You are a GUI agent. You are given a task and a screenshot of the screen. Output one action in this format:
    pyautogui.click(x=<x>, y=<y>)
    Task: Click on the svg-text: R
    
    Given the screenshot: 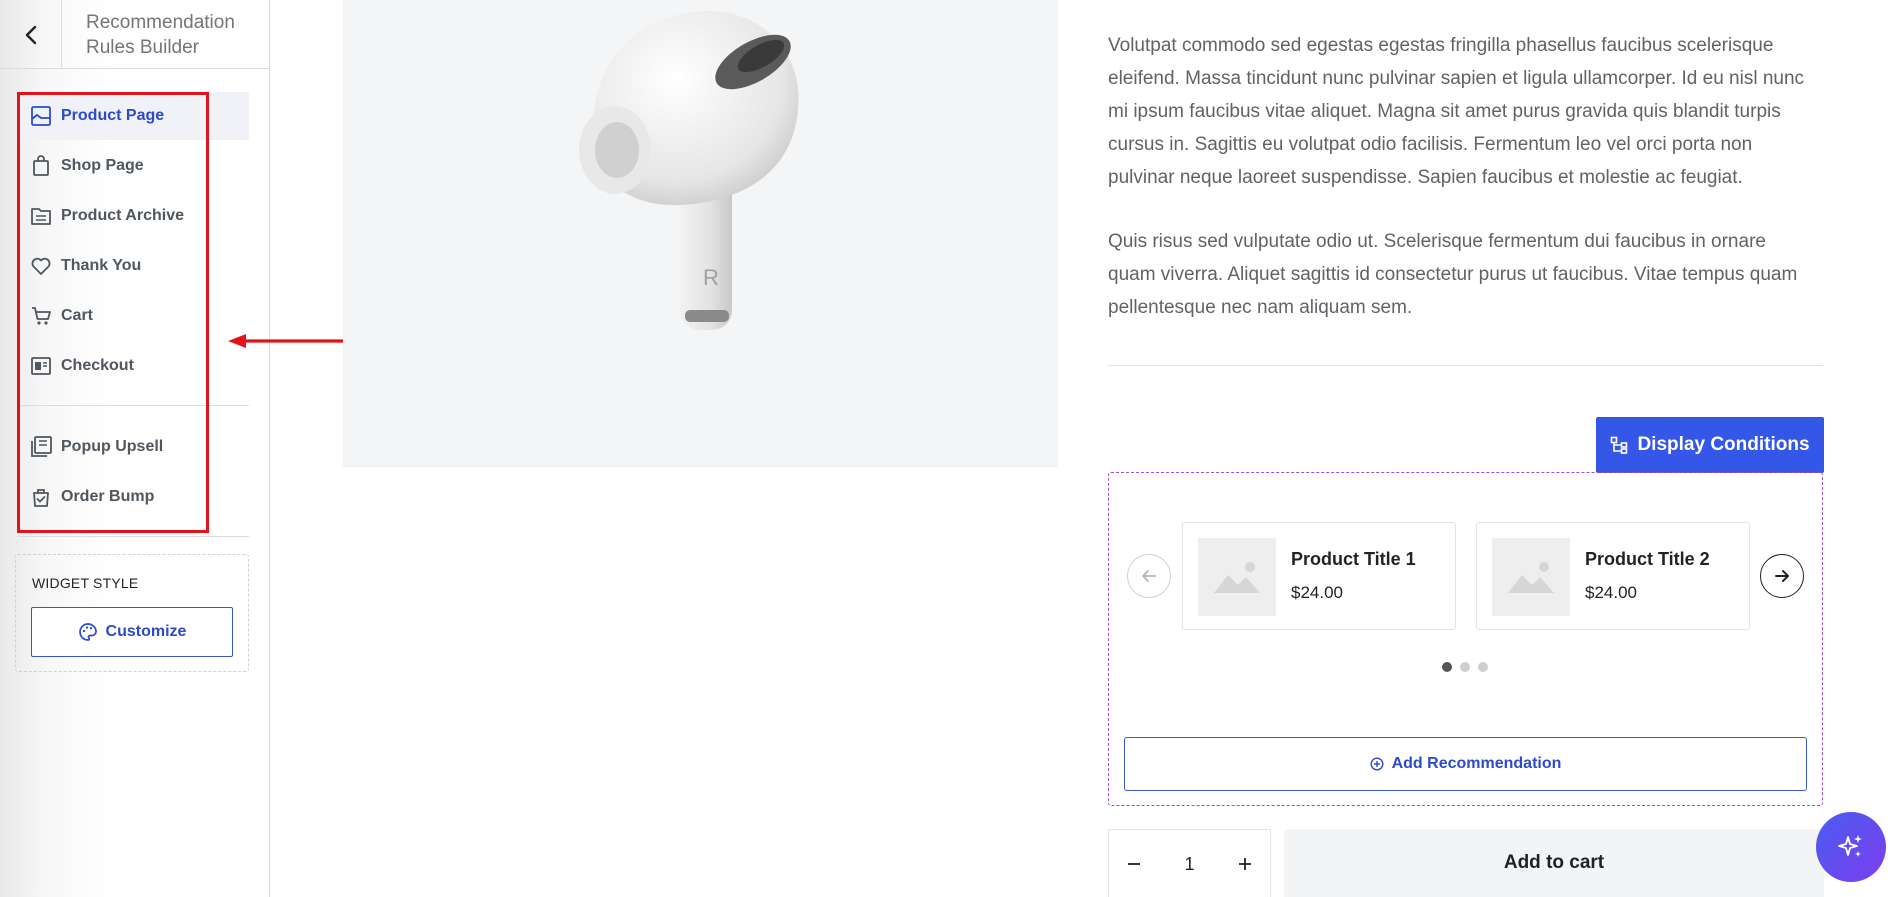 What is the action you would take?
    pyautogui.click(x=711, y=277)
    